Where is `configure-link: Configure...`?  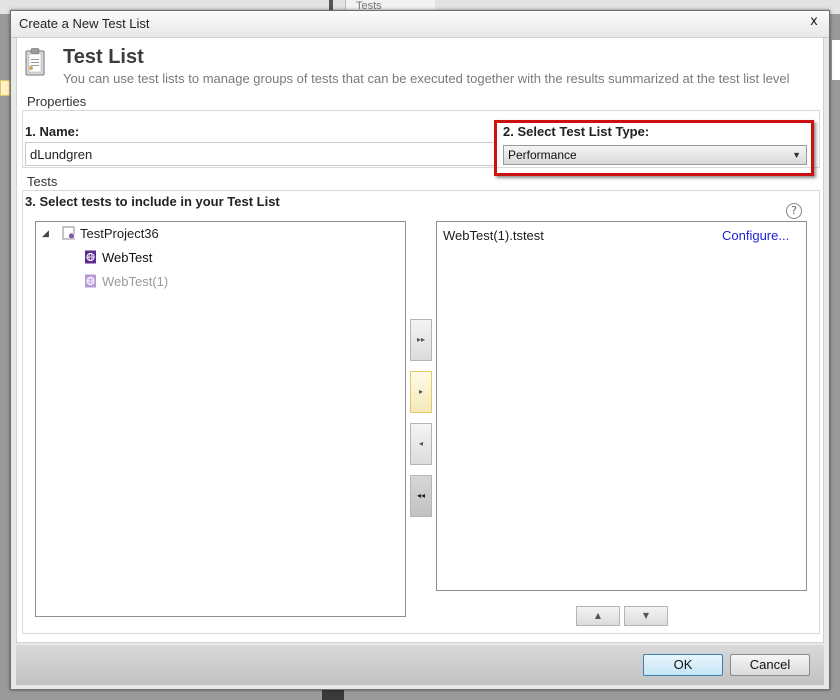
configure-link: Configure... is located at coordinates (755, 235).